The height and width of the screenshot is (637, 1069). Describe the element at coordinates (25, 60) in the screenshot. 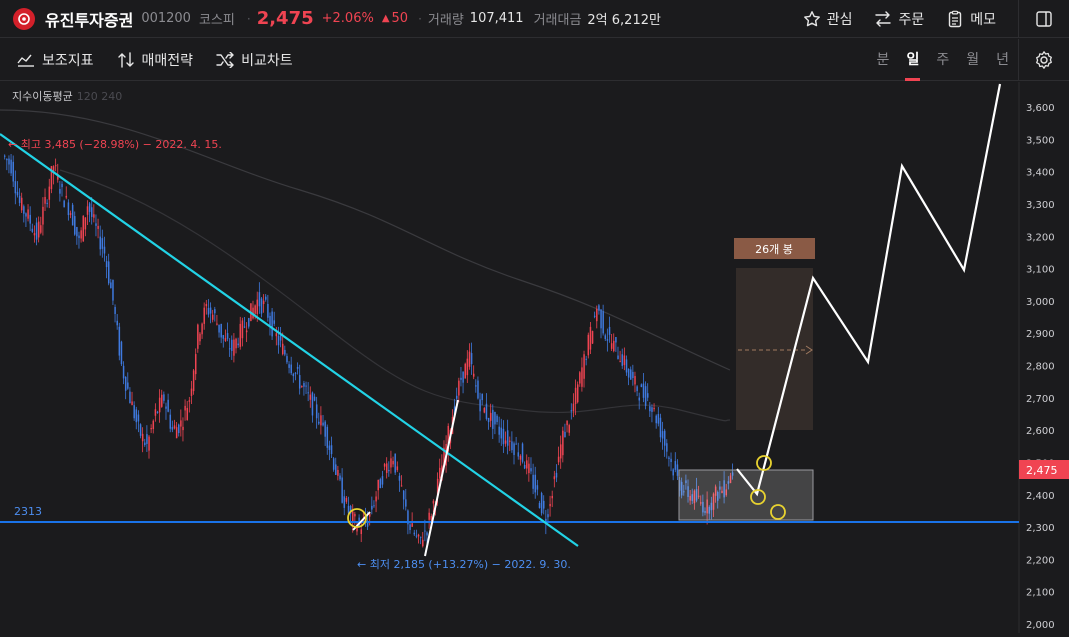

I see `indicator-icon` at that location.